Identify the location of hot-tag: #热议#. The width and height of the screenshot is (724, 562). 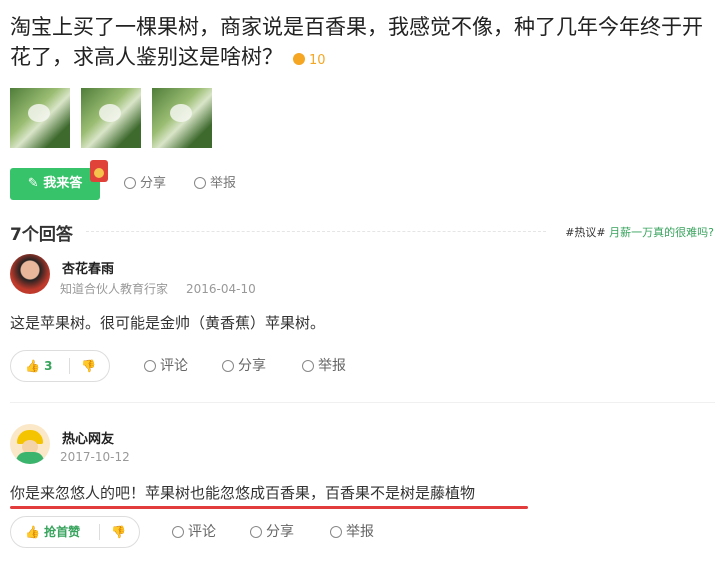
(585, 232).